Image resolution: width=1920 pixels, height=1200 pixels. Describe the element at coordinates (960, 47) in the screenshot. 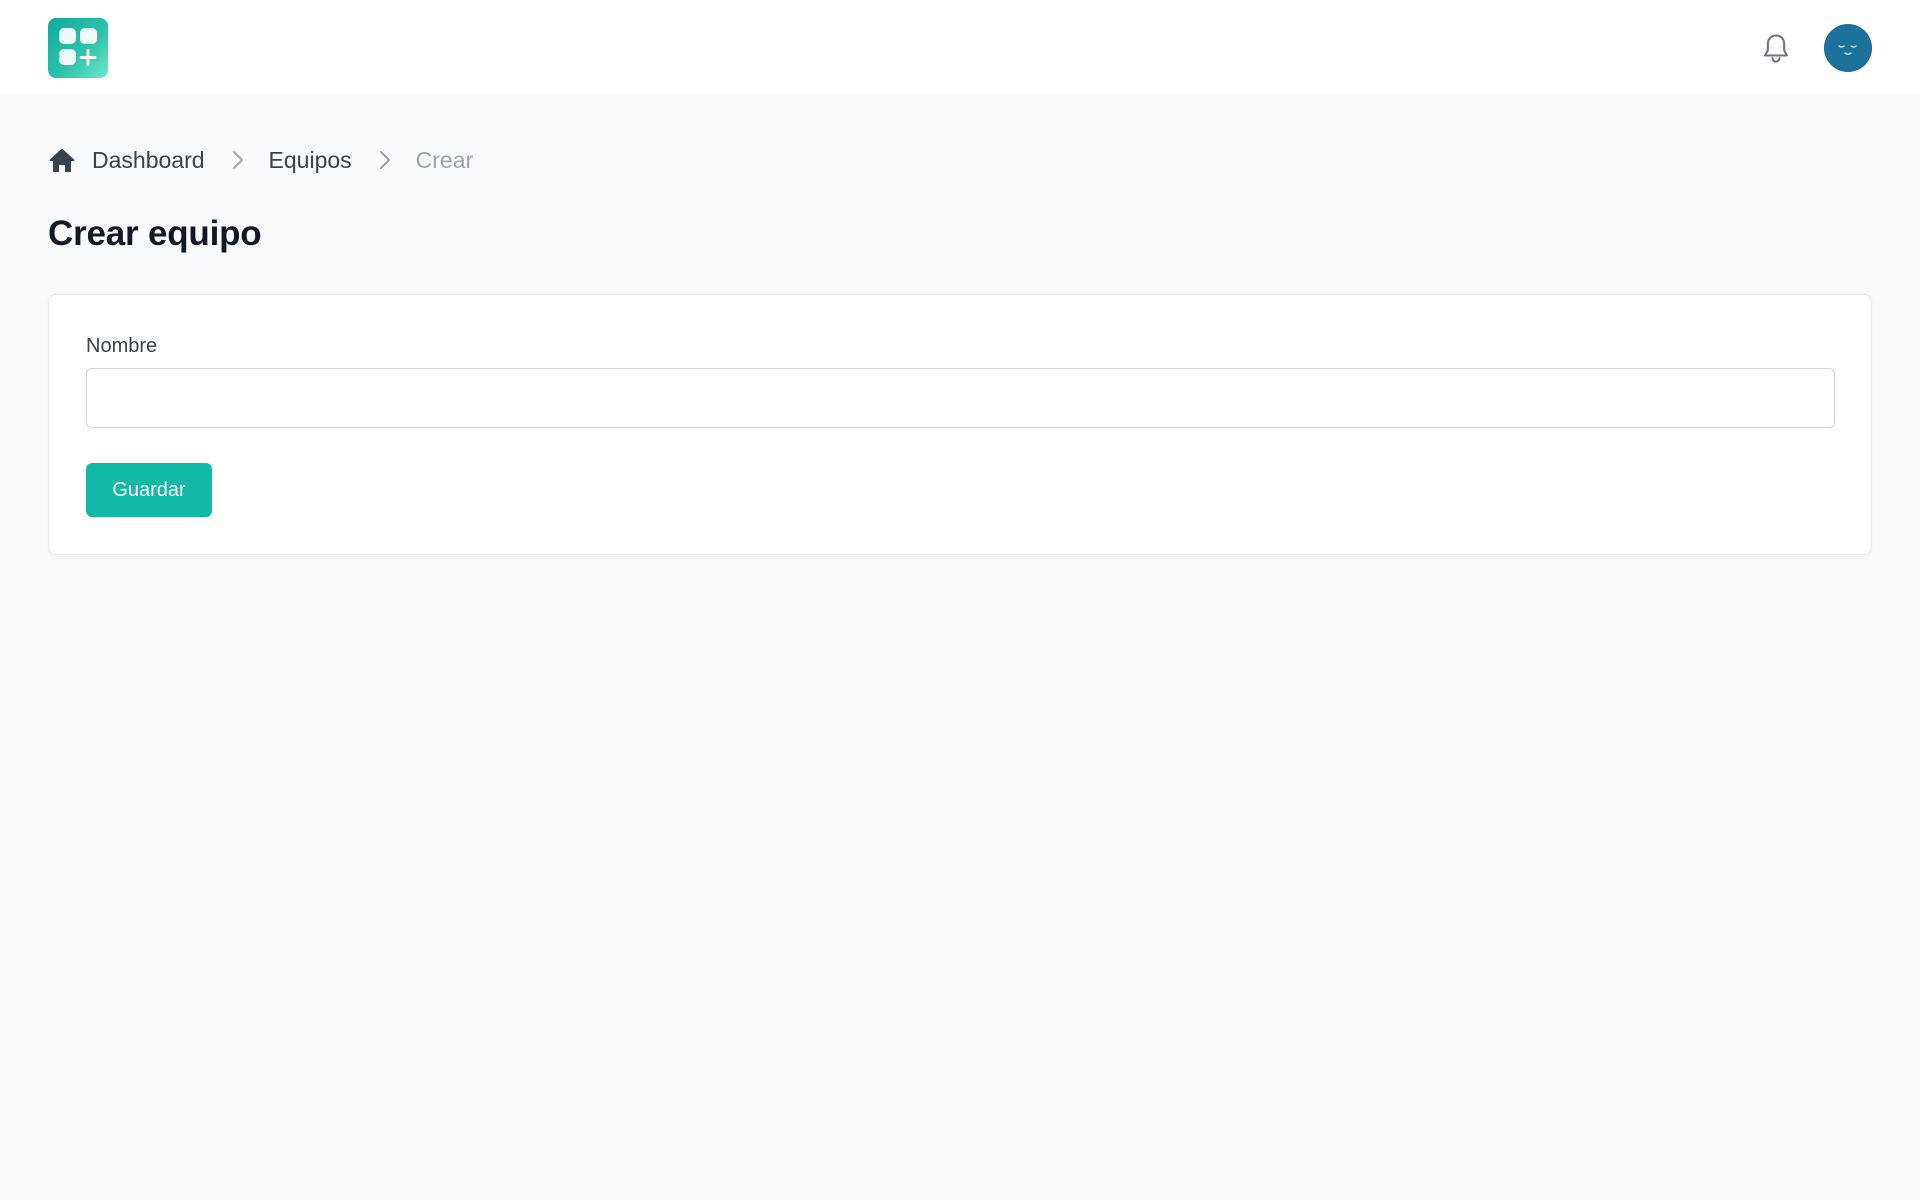

I see `top-navbar` at that location.